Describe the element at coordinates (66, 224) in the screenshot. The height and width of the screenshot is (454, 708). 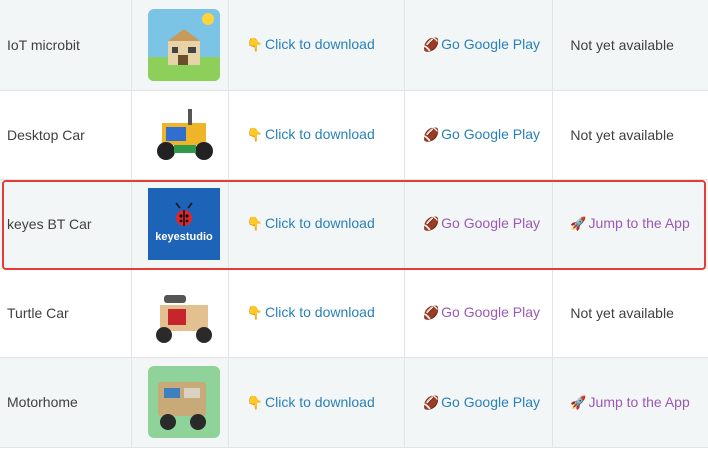
I see `product-name: keyes BT Car` at that location.